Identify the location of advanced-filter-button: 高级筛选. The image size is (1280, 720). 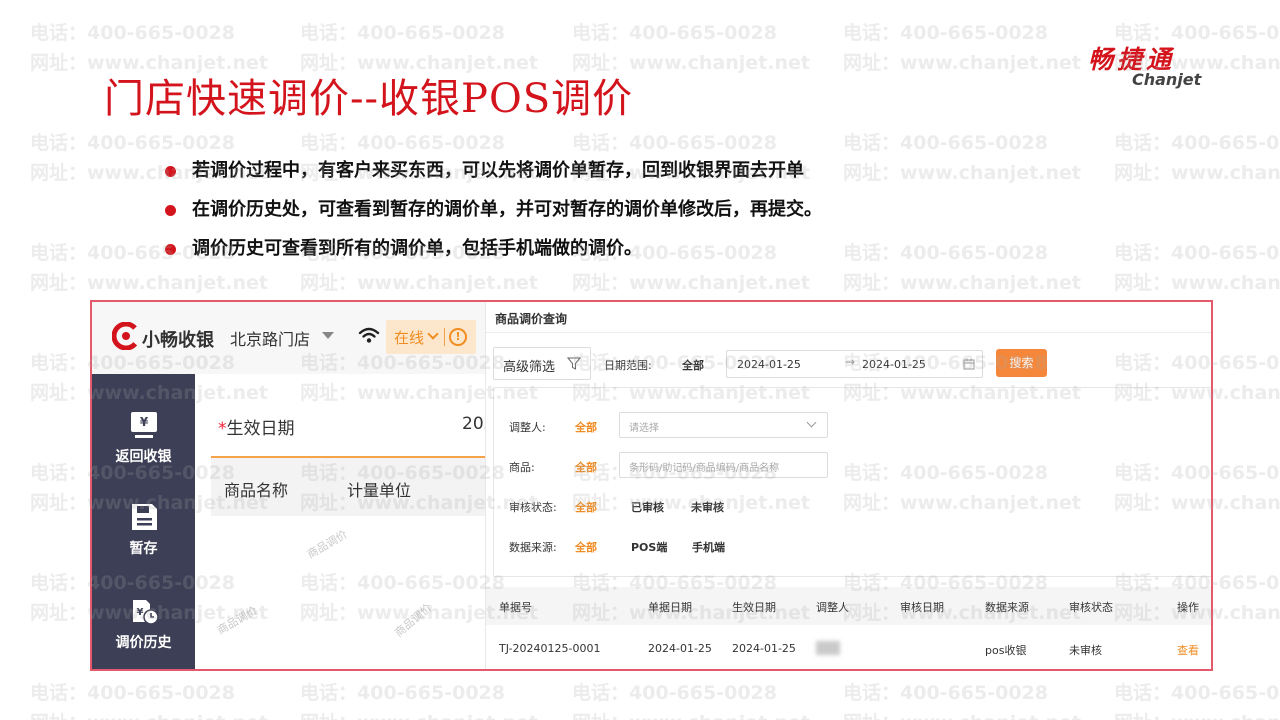
(542, 363).